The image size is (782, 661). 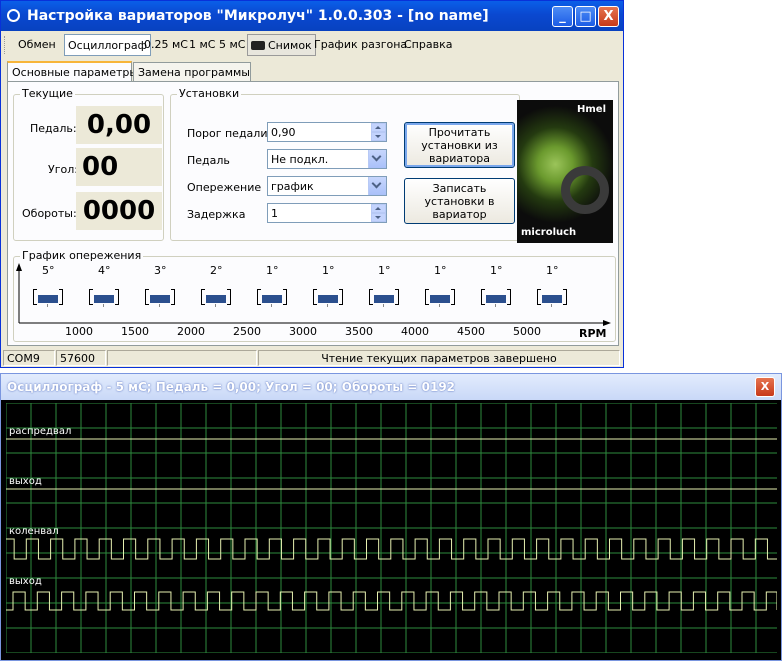 I want to click on menu-help: Справка, so click(x=428, y=44).